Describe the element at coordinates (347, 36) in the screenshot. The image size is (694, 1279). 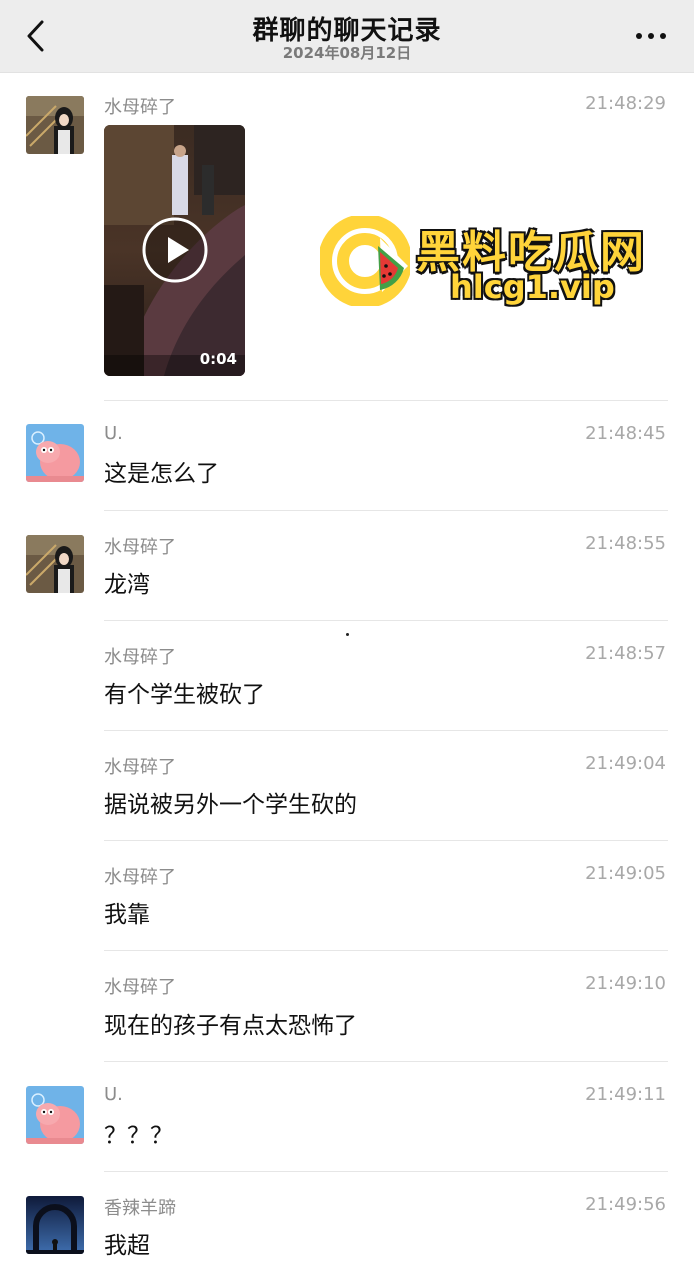
I see `title-bar: 群聊的聊天记录 2024年08月12日` at that location.